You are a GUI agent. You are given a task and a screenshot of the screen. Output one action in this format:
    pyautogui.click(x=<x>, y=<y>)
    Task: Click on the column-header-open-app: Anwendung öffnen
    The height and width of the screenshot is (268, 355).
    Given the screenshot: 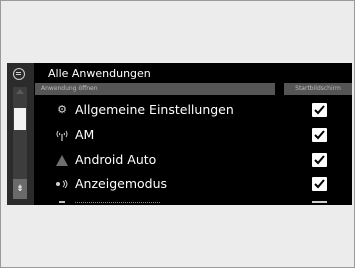 What is the action you would take?
    pyautogui.click(x=155, y=89)
    